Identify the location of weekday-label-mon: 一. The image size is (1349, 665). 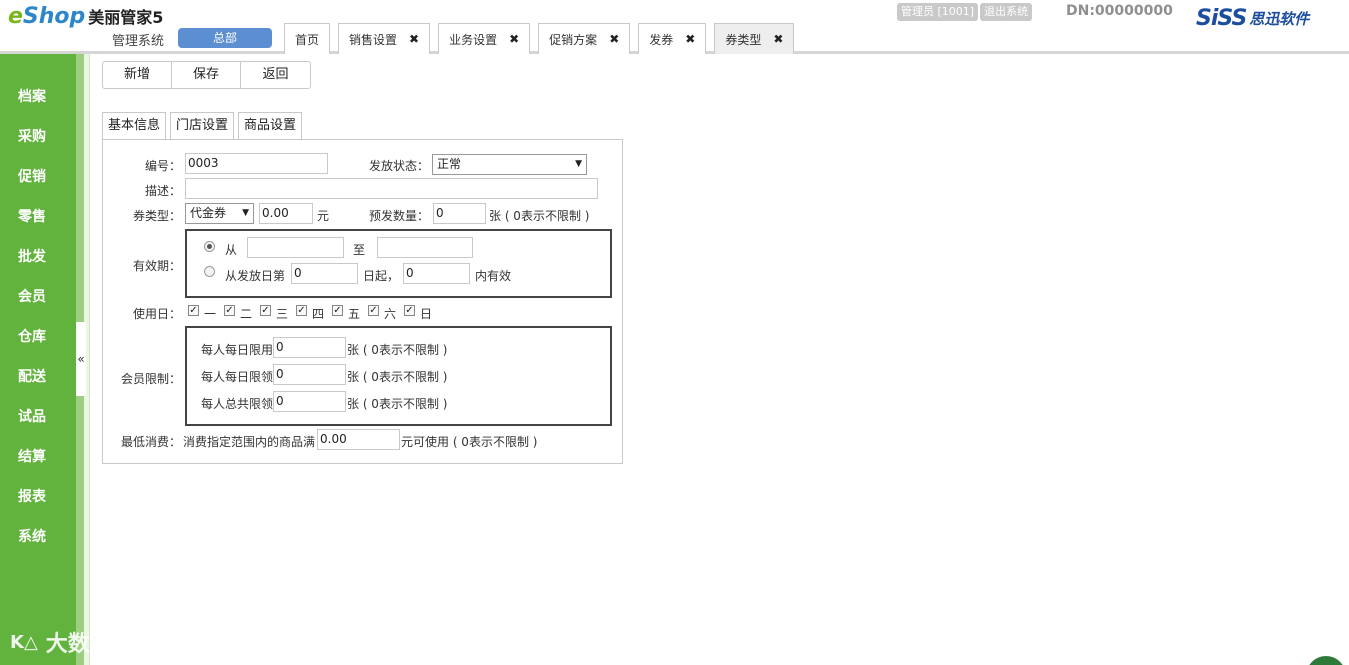
(210, 314).